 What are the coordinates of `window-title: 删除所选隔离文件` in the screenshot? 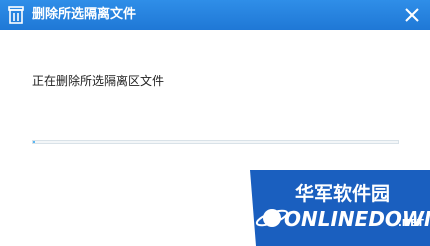 It's located at (84, 14).